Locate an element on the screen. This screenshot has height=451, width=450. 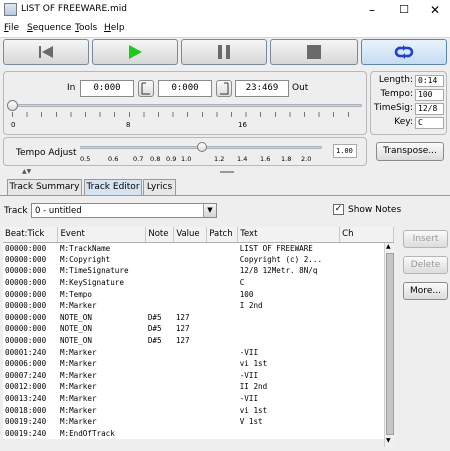
set-out-button is located at coordinates (224, 88).